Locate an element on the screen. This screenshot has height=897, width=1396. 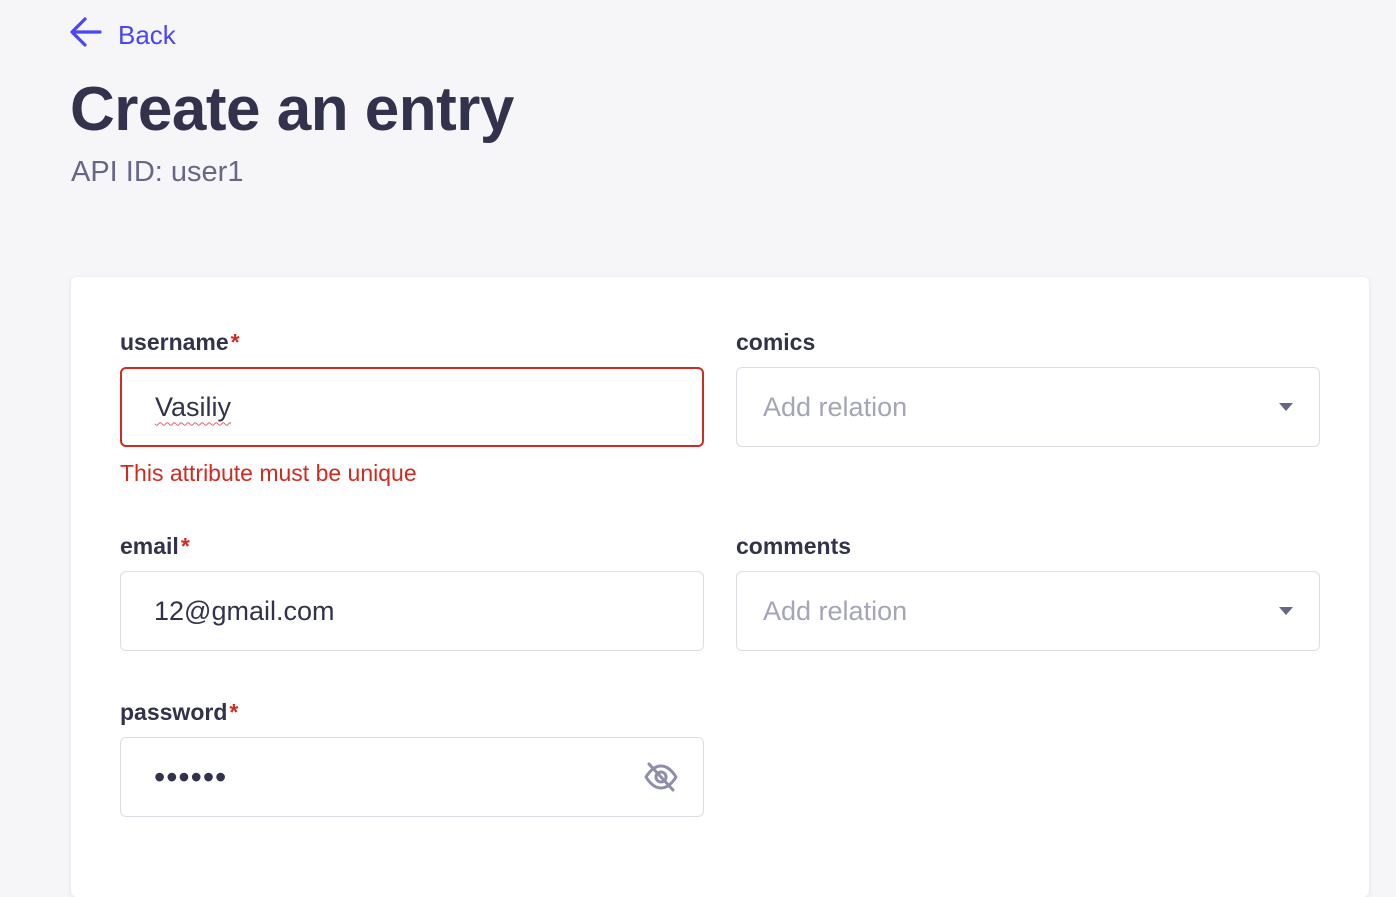
page-title: Create an entry is located at coordinates (292, 109).